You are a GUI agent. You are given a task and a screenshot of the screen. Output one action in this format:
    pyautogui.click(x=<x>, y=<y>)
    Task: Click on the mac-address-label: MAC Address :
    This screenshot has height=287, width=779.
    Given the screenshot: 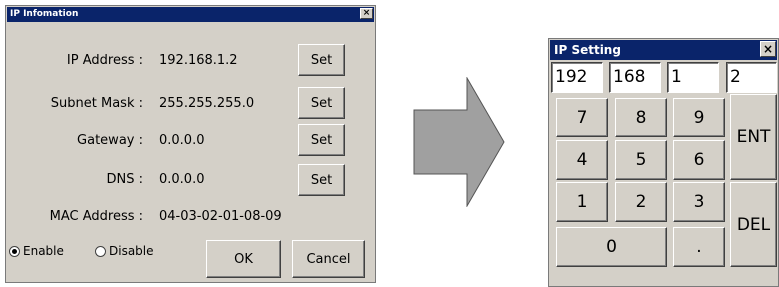 What is the action you would take?
    pyautogui.click(x=96, y=216)
    